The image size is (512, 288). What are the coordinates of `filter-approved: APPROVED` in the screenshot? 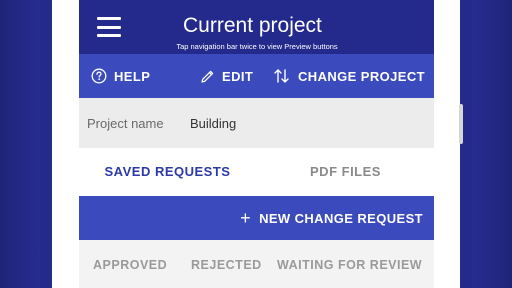 It's located at (130, 264).